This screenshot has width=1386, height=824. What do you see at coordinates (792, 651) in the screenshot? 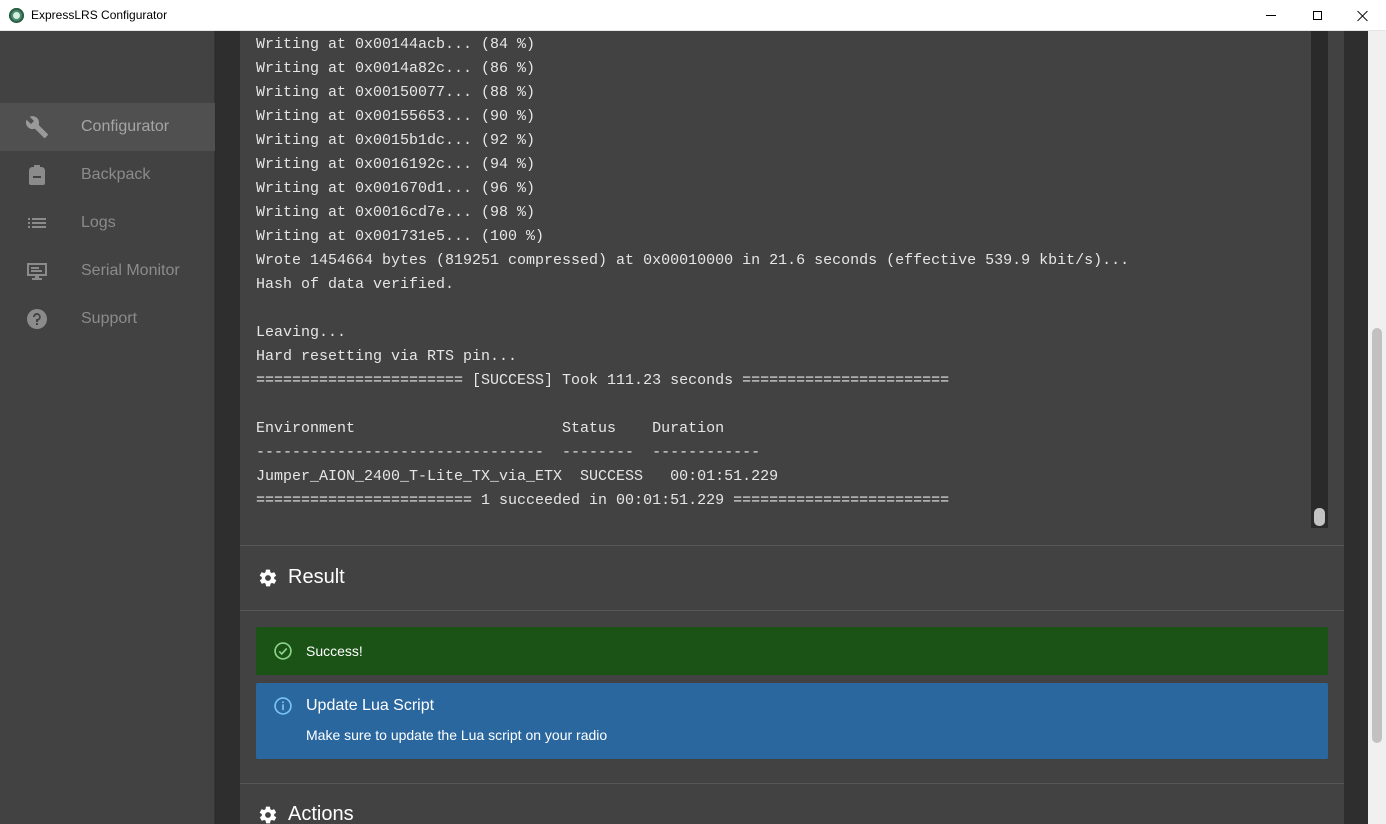
I see `success-alert: Success!` at bounding box center [792, 651].